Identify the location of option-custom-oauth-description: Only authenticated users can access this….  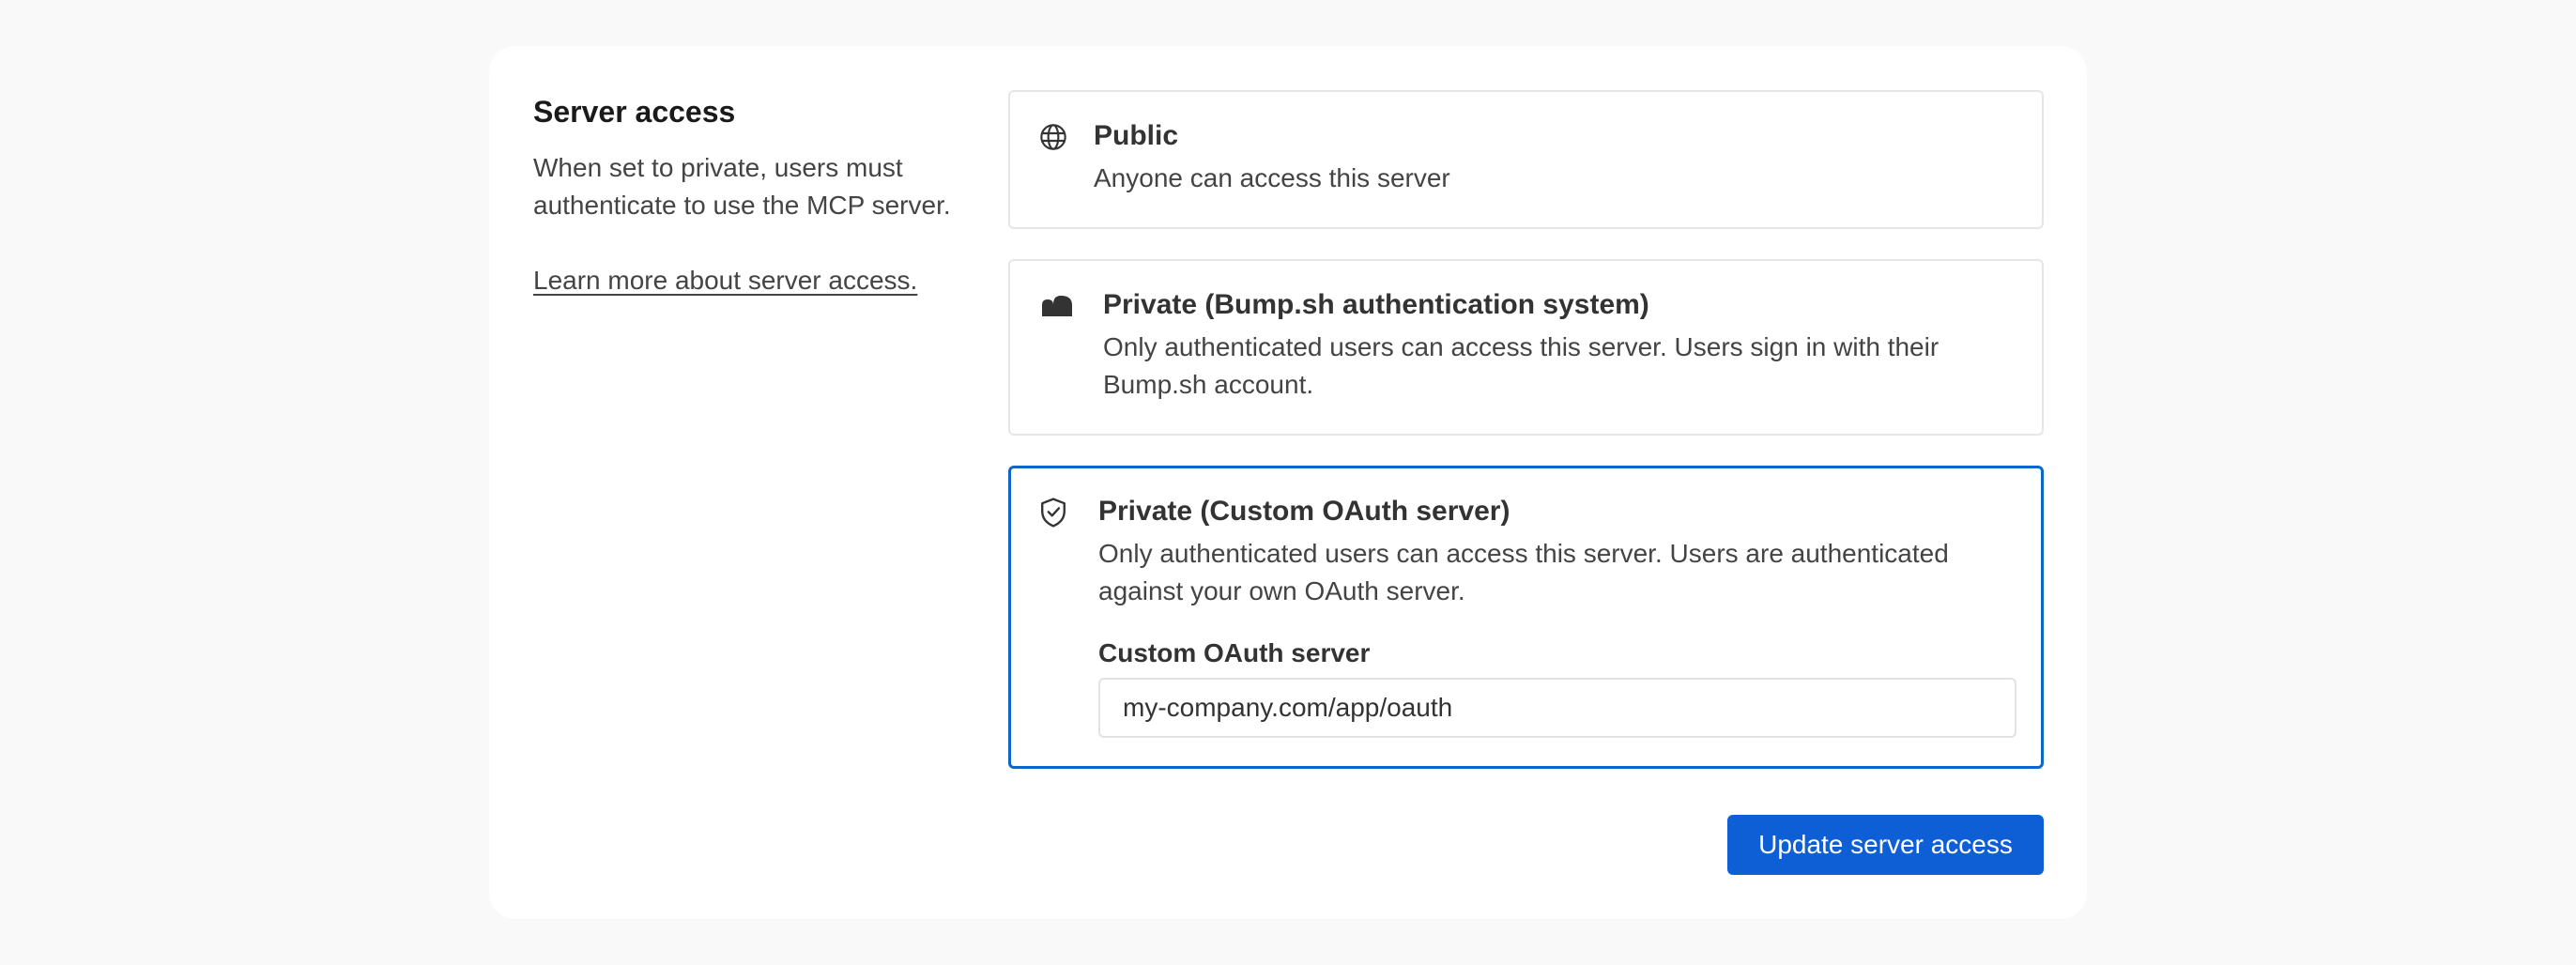
(1524, 572).